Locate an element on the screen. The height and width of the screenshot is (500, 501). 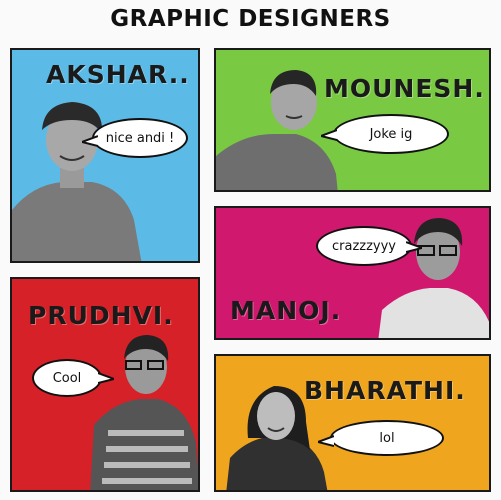
speech-bubble: nice andi ! is located at coordinates (140, 138).